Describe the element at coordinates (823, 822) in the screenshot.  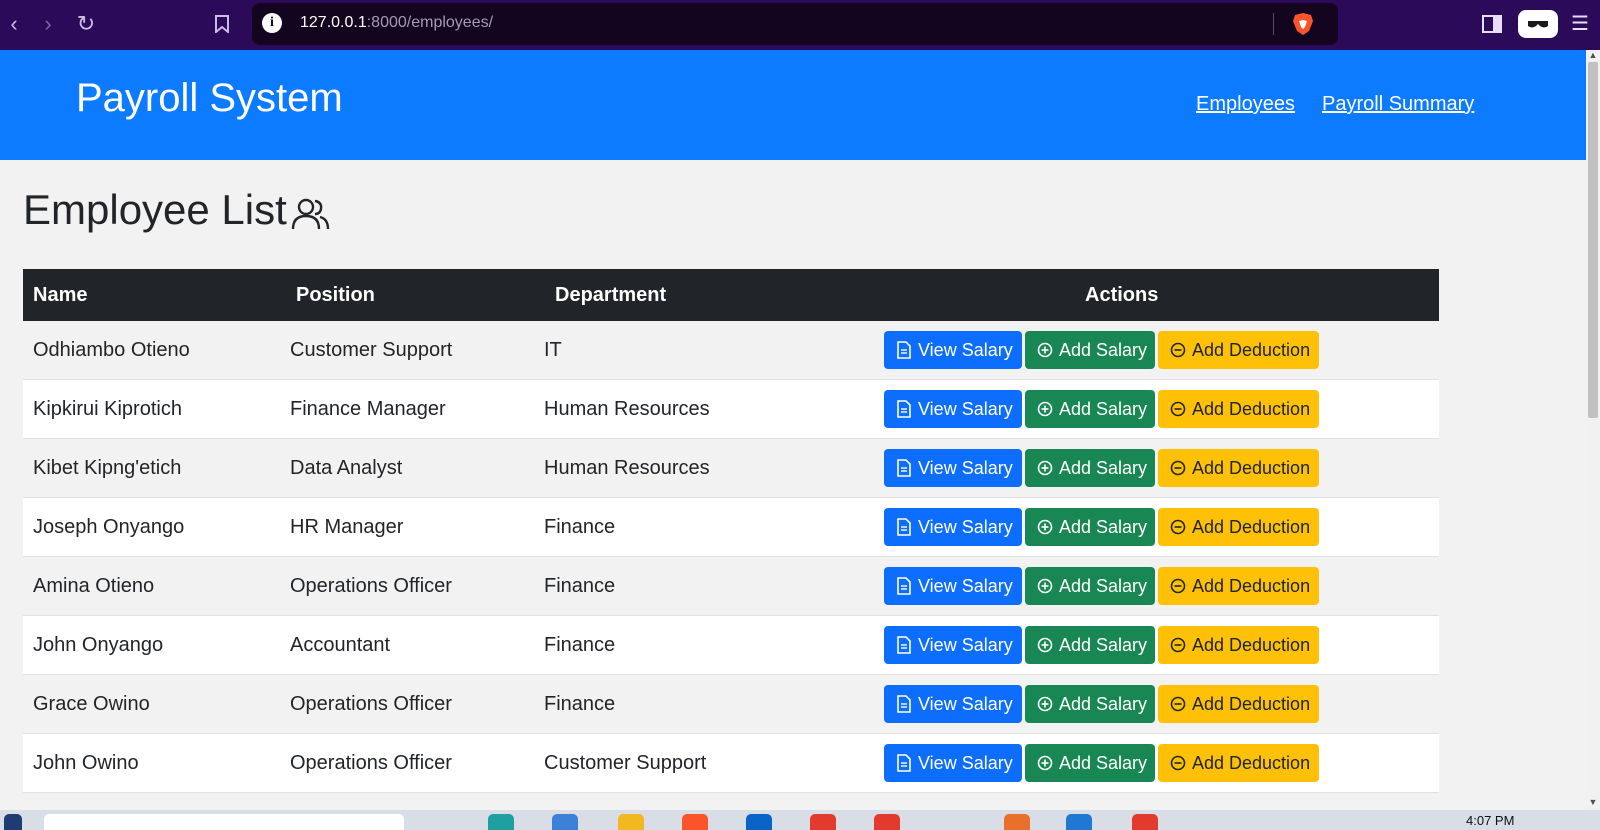
I see `chrome-icon` at that location.